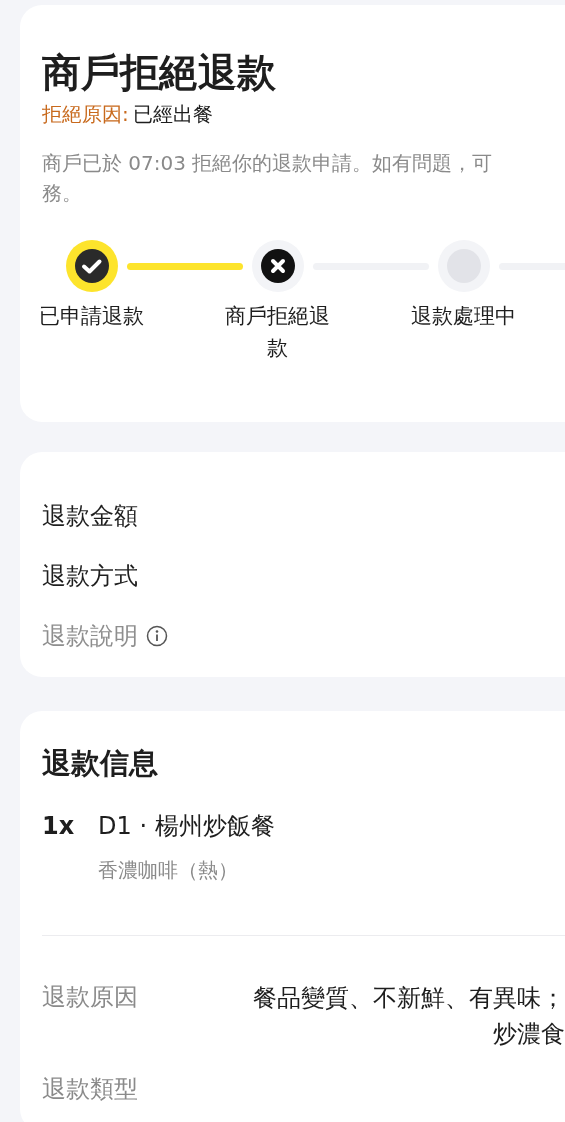 The height and width of the screenshot is (1122, 565). I want to click on row-label: 退款金額, so click(90, 516).